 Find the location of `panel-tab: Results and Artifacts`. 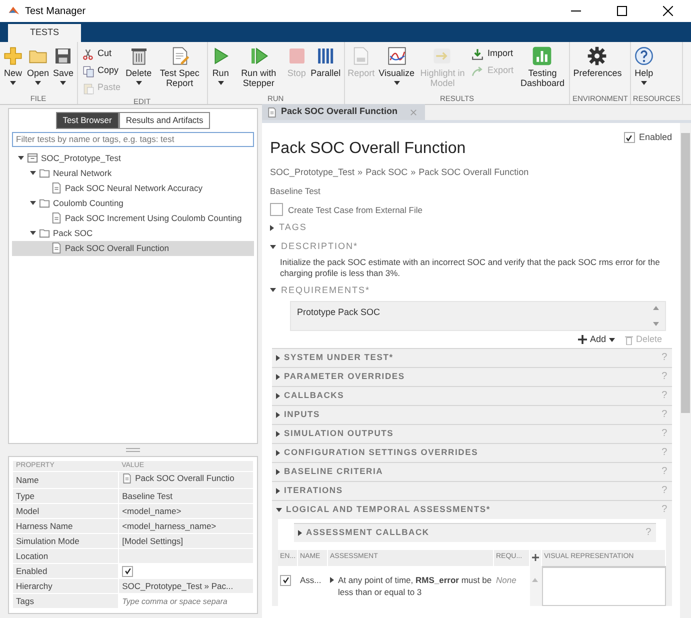

panel-tab: Results and Artifacts is located at coordinates (164, 120).